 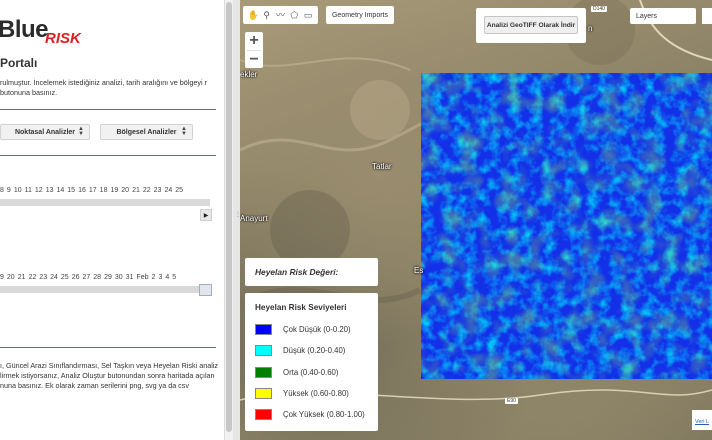 I want to click on legend-label: Çok Düşük (0-0.20), so click(x=317, y=329).